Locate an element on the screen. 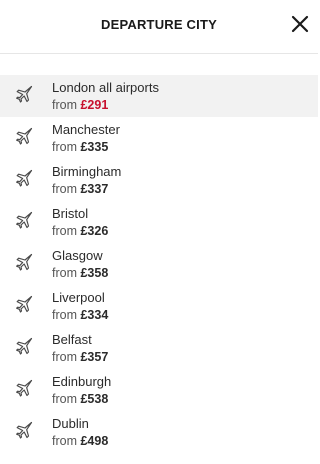 This screenshot has width=320, height=464. city-name: Glasgow is located at coordinates (77, 255).